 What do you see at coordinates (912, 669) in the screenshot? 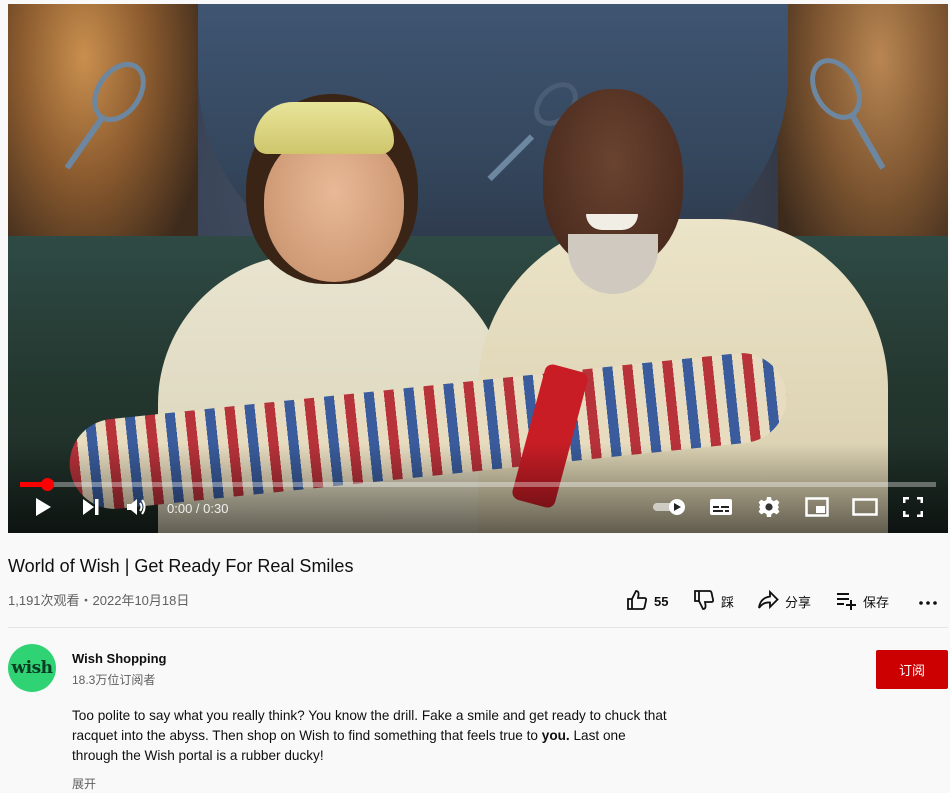
I see `subscribe-button: 订阅` at bounding box center [912, 669].